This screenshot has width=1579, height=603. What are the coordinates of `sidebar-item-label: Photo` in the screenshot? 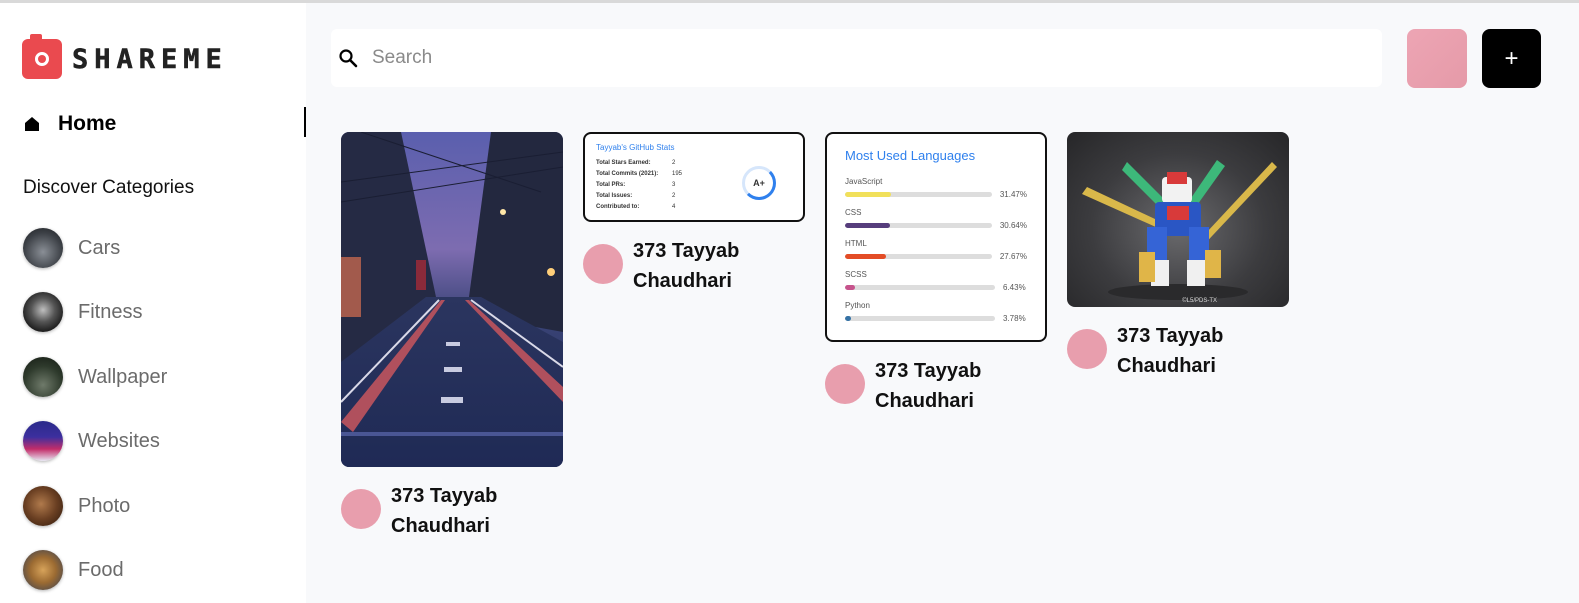 It's located at (104, 505).